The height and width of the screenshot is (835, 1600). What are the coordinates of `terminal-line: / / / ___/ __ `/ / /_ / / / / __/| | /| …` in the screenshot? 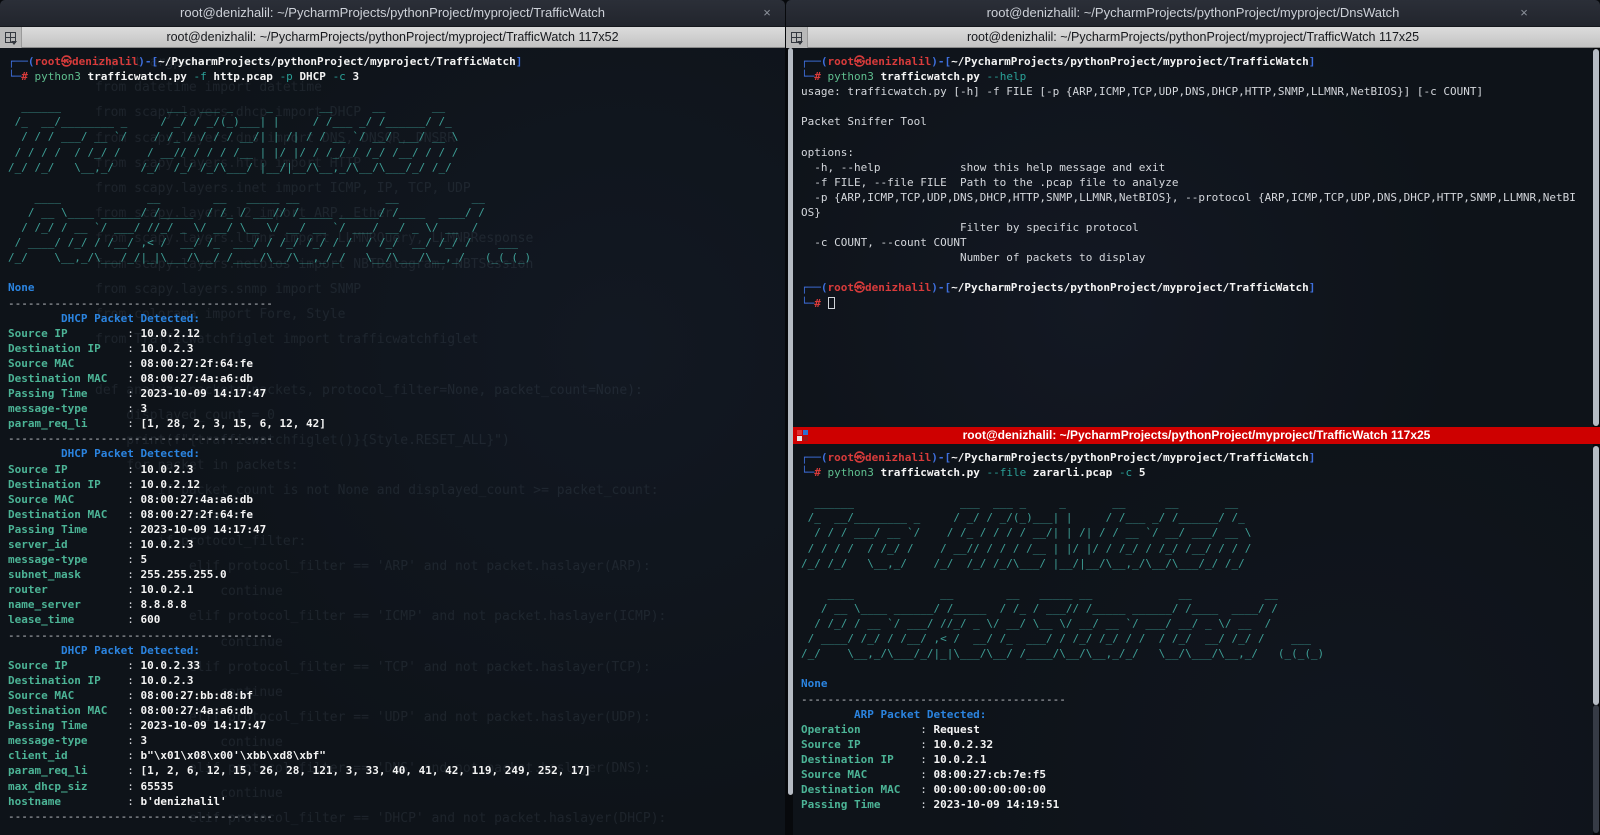 It's located at (1026, 533).